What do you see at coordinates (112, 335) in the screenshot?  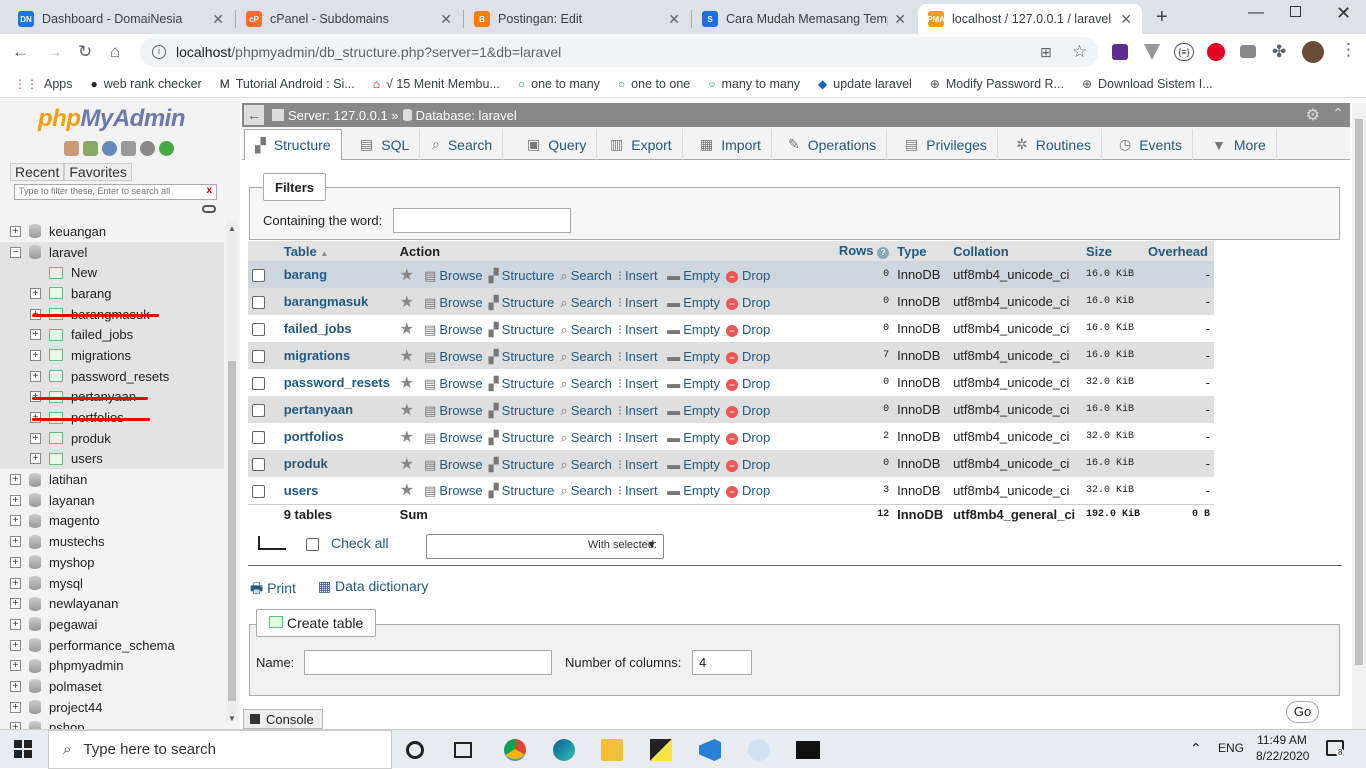 I see `table-item: + failed_jobs` at bounding box center [112, 335].